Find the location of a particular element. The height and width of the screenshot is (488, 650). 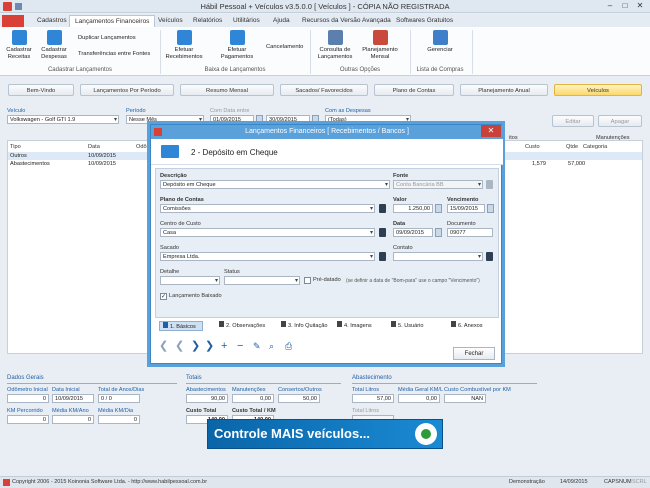

abastecimentos-label: Abastecimentos is located at coordinates (206, 390).